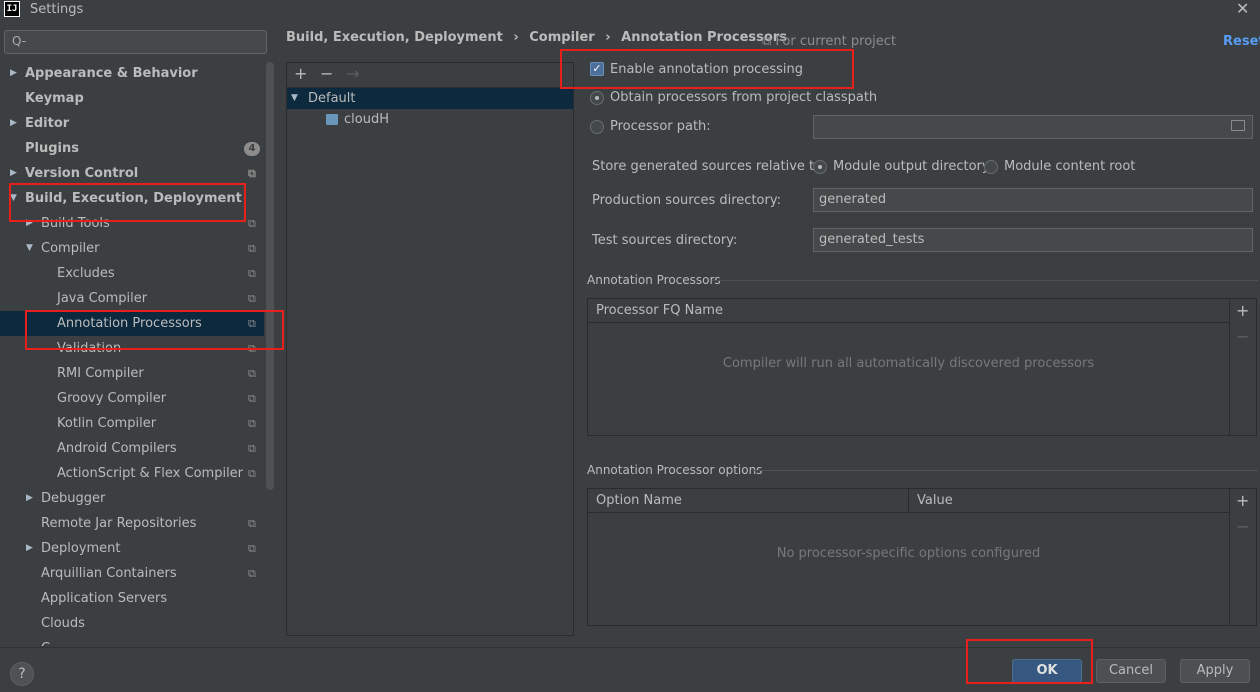 This screenshot has width=1260, height=692. I want to click on module-content-root-radio, so click(991, 167).